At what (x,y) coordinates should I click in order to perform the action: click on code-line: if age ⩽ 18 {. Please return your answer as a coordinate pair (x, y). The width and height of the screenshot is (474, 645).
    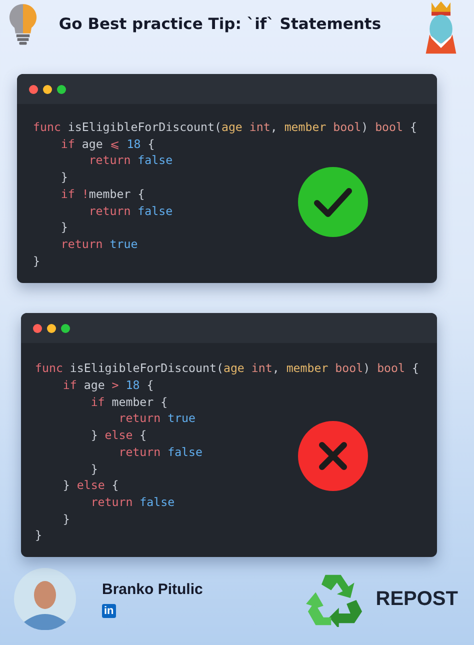
    Looking at the image, I should click on (107, 144).